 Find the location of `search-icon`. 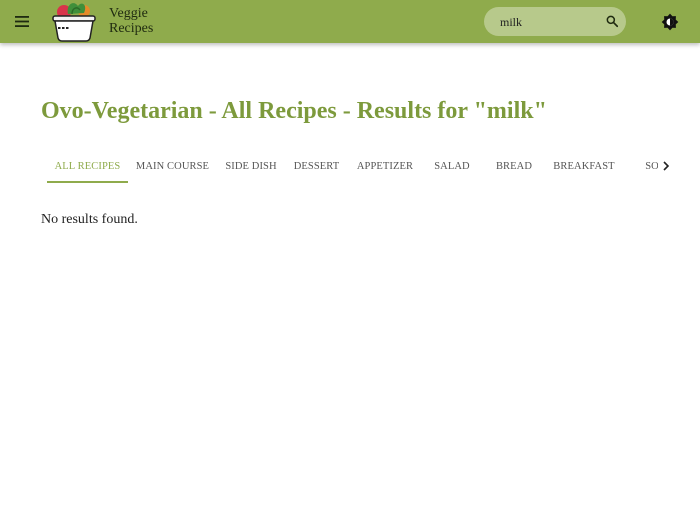

search-icon is located at coordinates (612, 21).